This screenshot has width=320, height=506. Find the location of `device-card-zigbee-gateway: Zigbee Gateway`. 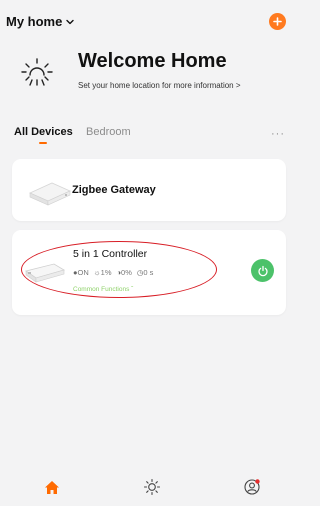

device-card-zigbee-gateway: Zigbee Gateway is located at coordinates (149, 190).